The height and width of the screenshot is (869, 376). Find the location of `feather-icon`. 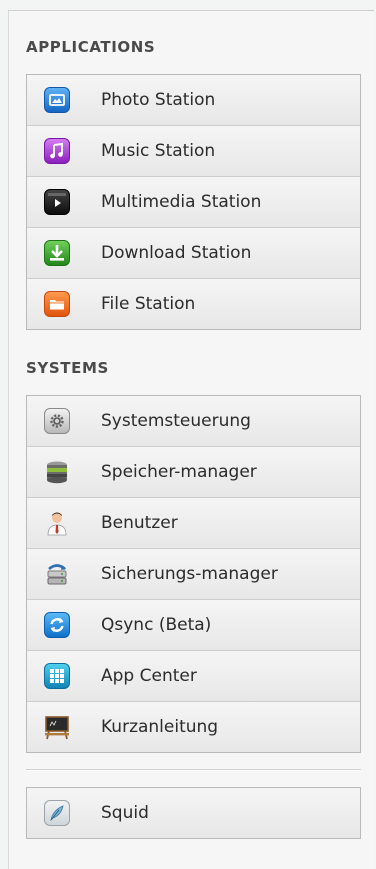

feather-icon is located at coordinates (57, 813).